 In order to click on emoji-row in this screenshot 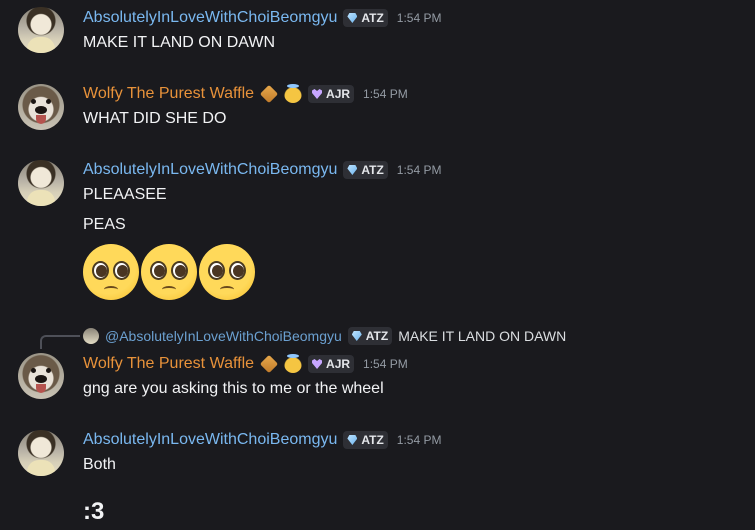, I will do `click(169, 272)`.